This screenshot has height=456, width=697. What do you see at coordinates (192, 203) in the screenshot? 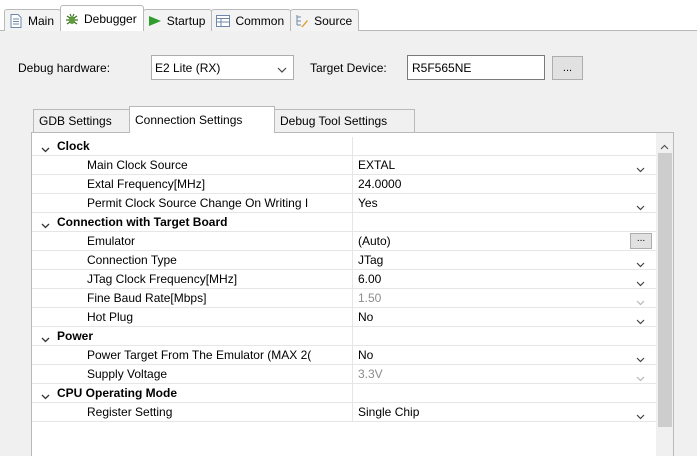
I see `property-name: Permit Clock Source Change On Writing I` at bounding box center [192, 203].